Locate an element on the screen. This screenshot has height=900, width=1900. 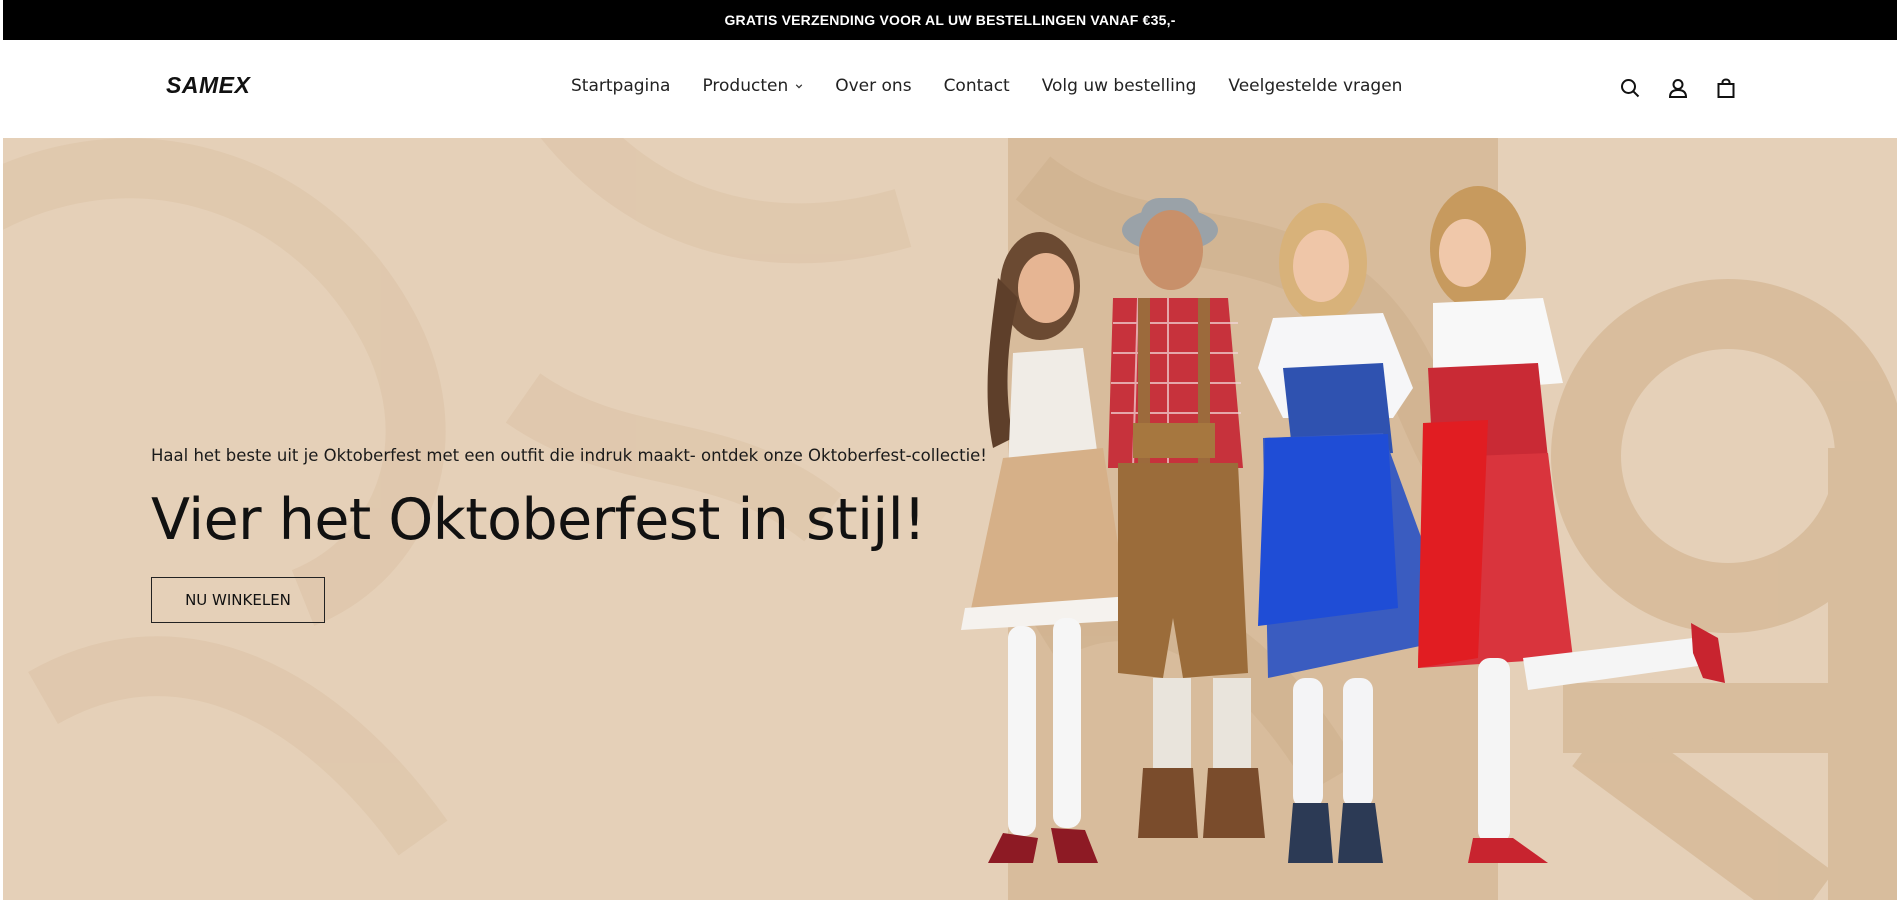
nav-item-veelgestelde-vragen: Veelgestelde vragen is located at coordinates (1315, 86).